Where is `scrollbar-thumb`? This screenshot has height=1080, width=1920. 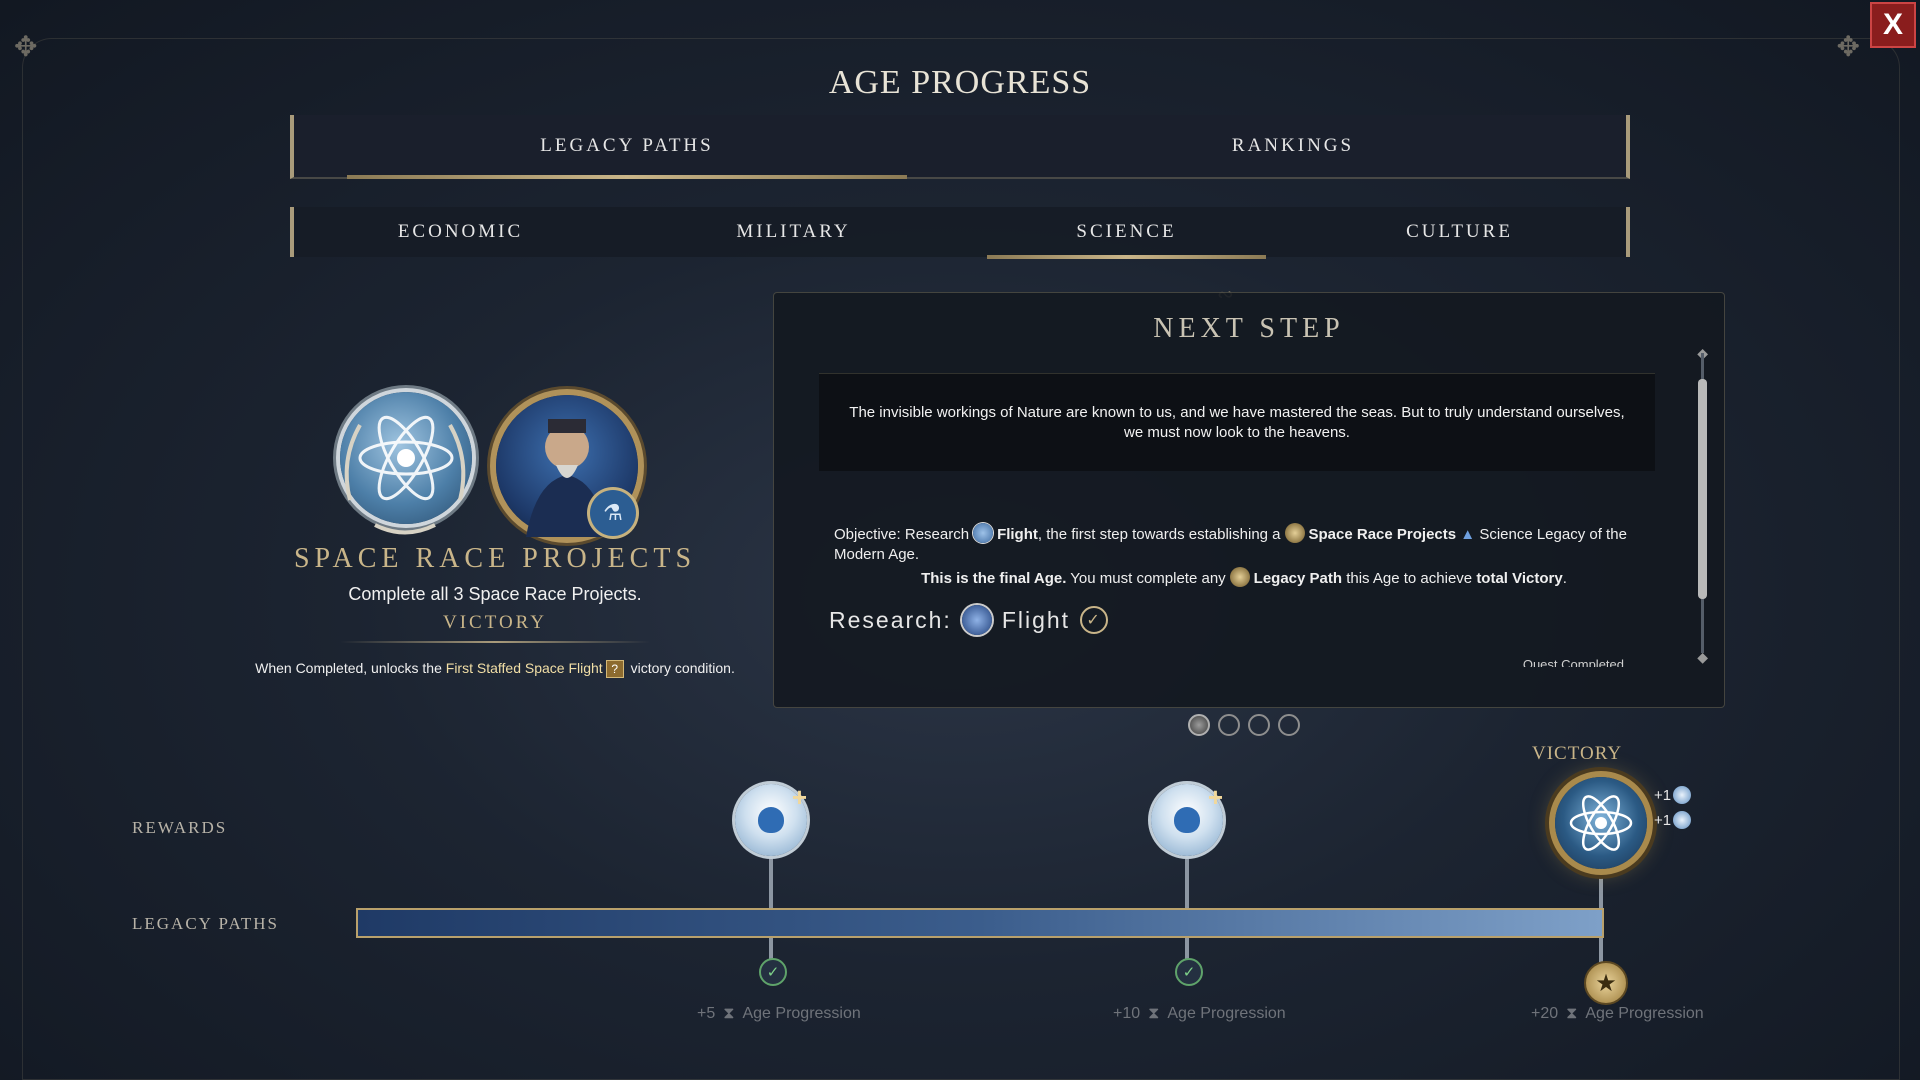 scrollbar-thumb is located at coordinates (1702, 489).